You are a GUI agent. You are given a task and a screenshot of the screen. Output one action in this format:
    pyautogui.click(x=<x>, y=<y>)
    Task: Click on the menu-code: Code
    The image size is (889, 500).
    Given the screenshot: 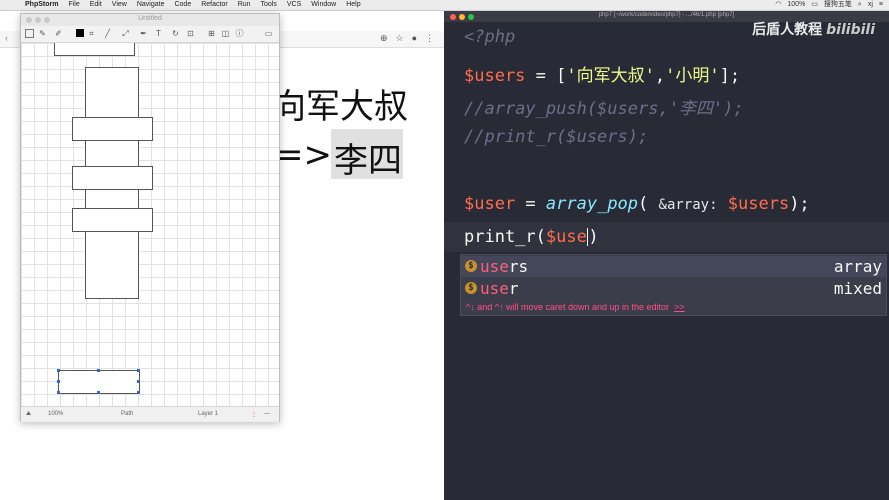 What is the action you would take?
    pyautogui.click(x=182, y=5)
    